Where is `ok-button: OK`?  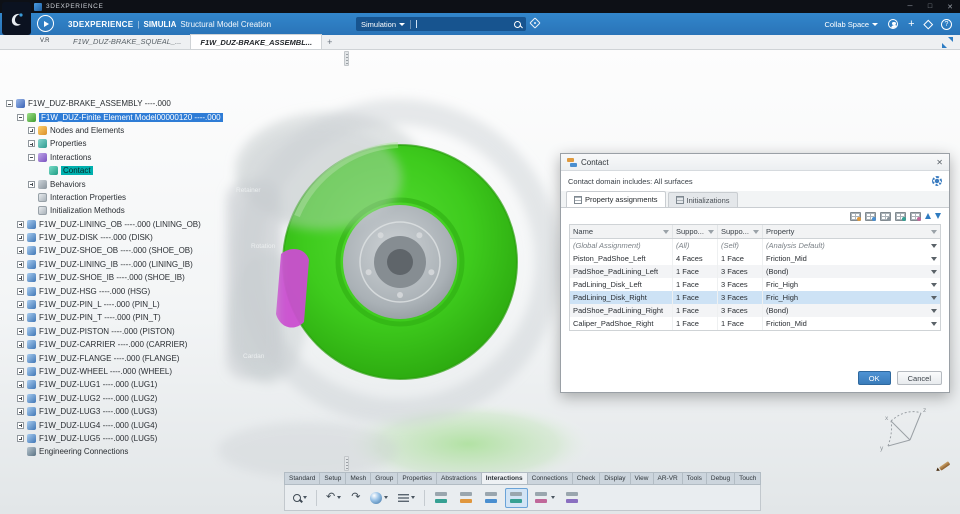
ok-button: OK is located at coordinates (874, 378).